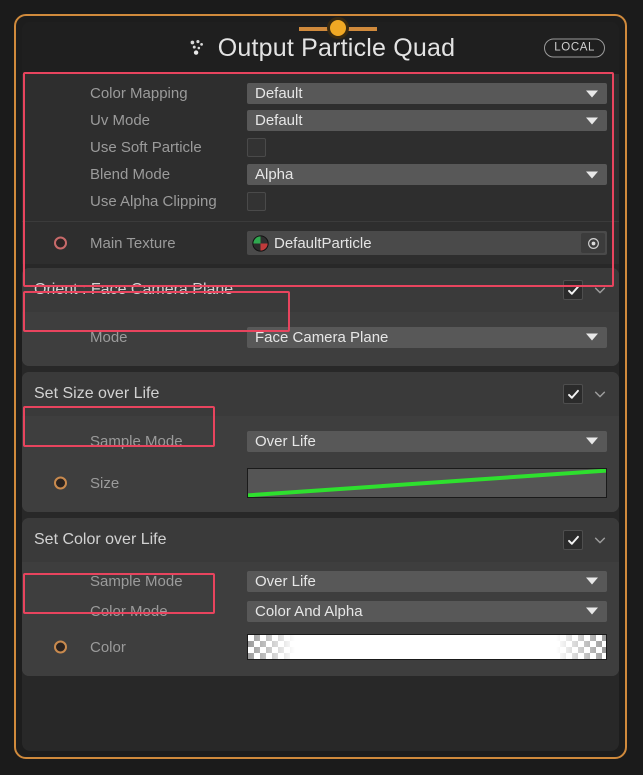 The width and height of the screenshot is (643, 775). Describe the element at coordinates (574, 48) in the screenshot. I see `space-badge: LOCAL` at that location.